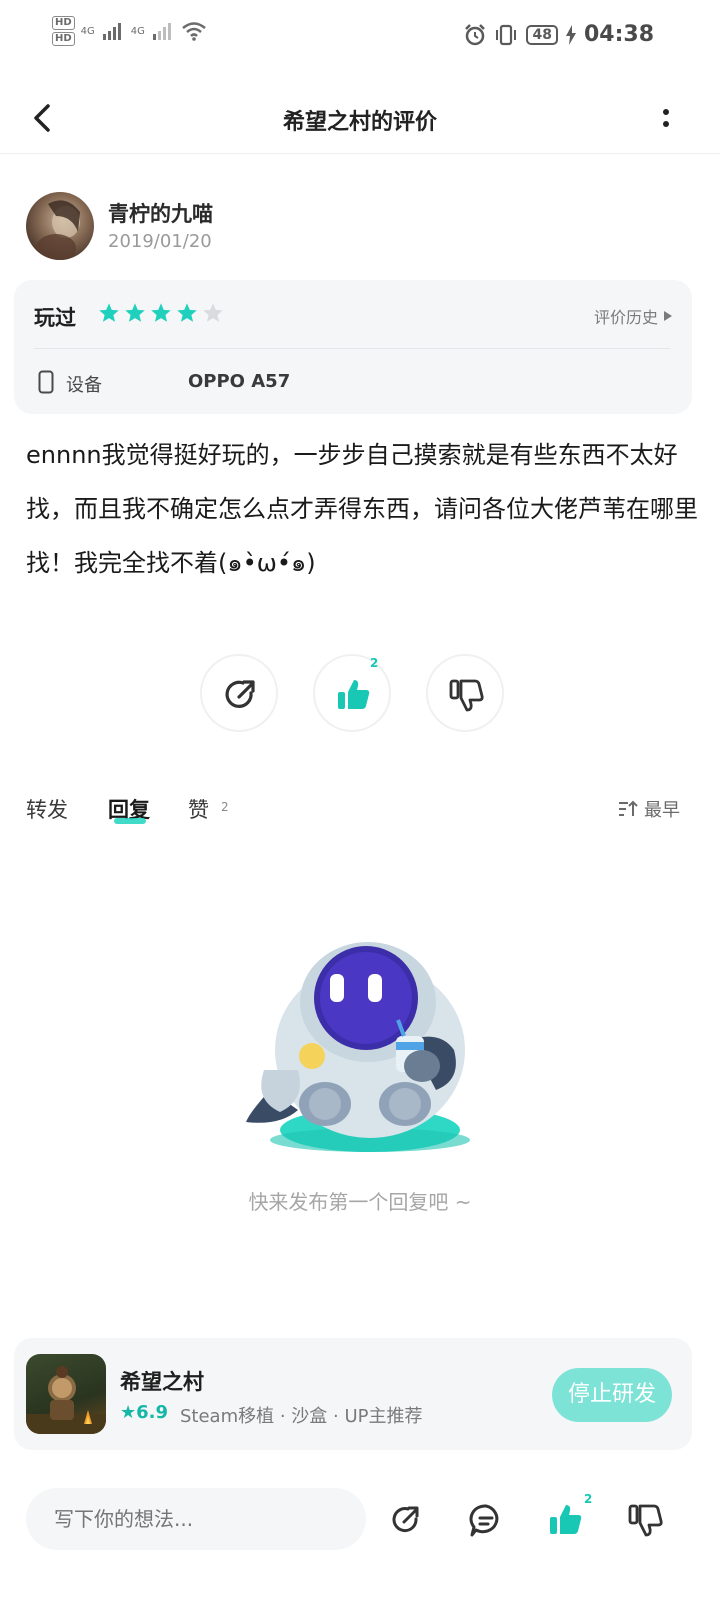 This screenshot has width=720, height=1600. Describe the element at coordinates (618, 34) in the screenshot. I see `clock: 04:38` at that location.